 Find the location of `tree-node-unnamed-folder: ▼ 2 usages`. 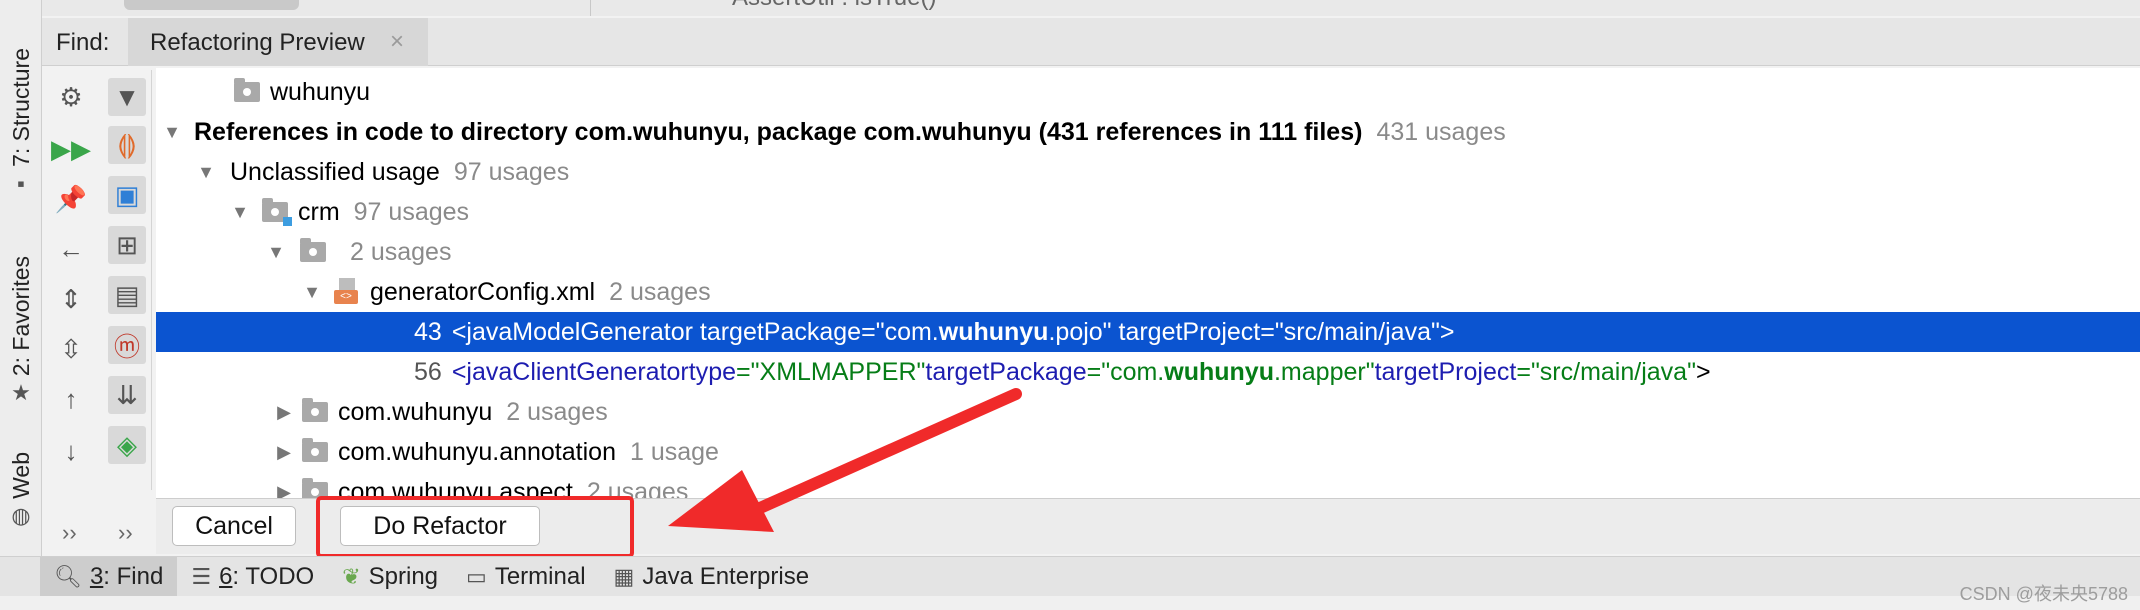

tree-node-unnamed-folder: ▼ 2 usages is located at coordinates (1148, 252).